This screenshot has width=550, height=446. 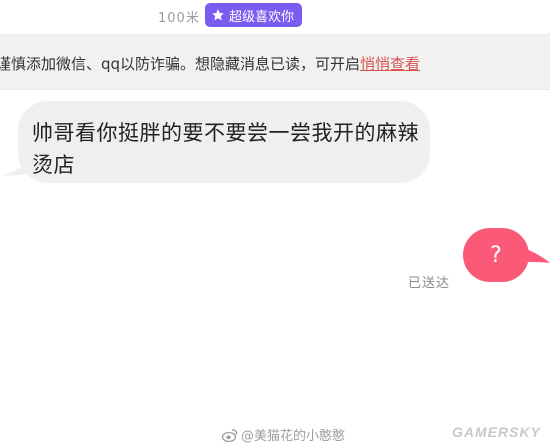 What do you see at coordinates (293, 436) in the screenshot?
I see `watermark-account: @美猫花的小憨憨` at bounding box center [293, 436].